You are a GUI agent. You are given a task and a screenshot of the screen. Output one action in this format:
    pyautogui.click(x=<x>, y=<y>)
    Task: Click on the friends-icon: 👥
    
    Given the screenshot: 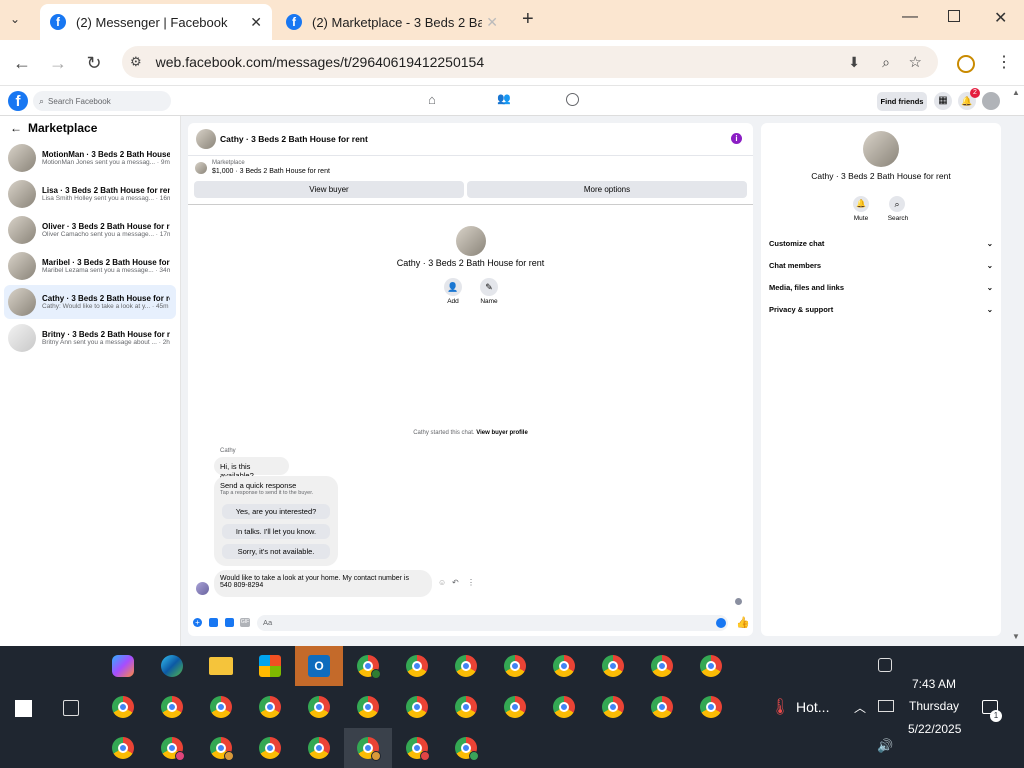 What is the action you would take?
    pyautogui.click(x=504, y=98)
    